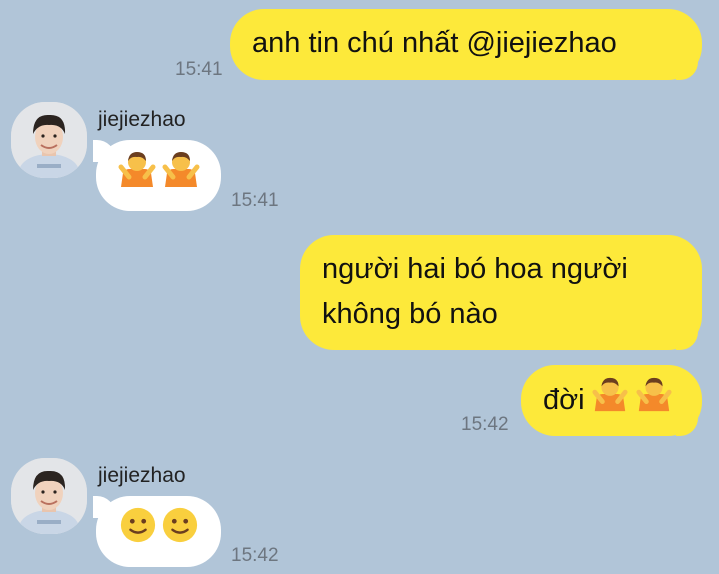  What do you see at coordinates (410, 314) in the screenshot?
I see `message-text-line: không bó nào` at bounding box center [410, 314].